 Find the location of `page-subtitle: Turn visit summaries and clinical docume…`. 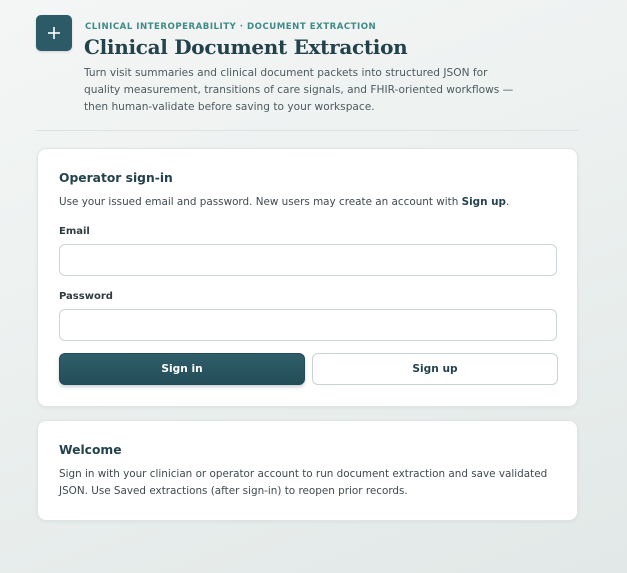

page-subtitle: Turn visit summaries and clinical docume… is located at coordinates (299, 90).